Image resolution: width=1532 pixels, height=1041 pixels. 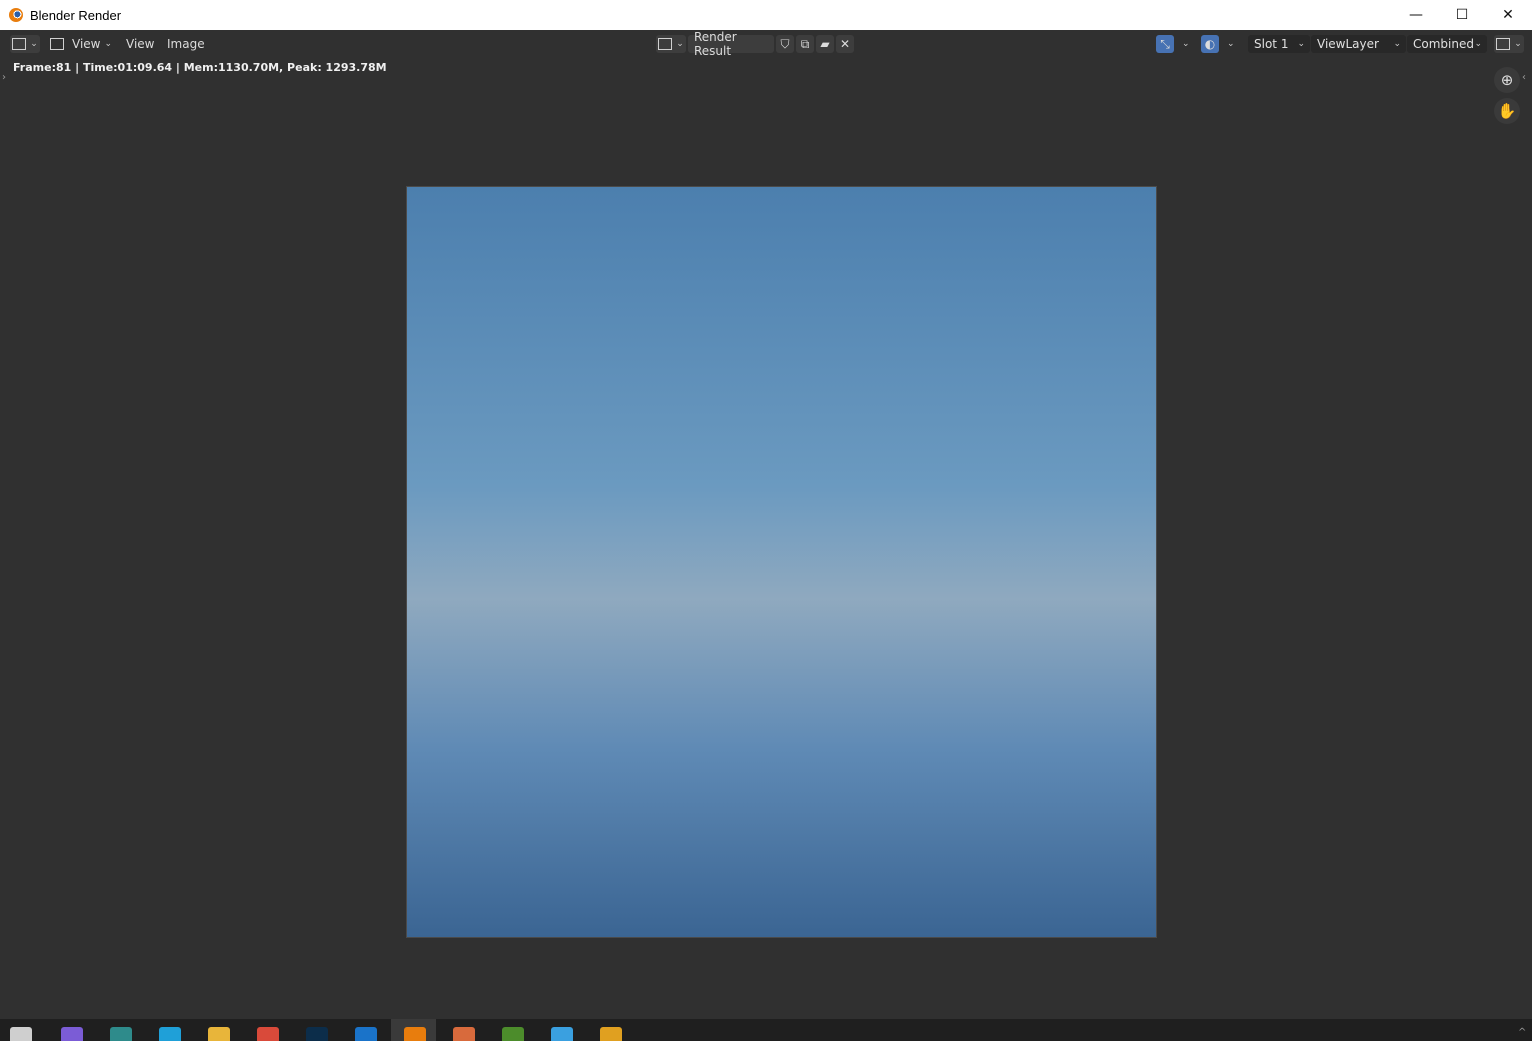 I want to click on image-browse-icon, so click(x=665, y=44).